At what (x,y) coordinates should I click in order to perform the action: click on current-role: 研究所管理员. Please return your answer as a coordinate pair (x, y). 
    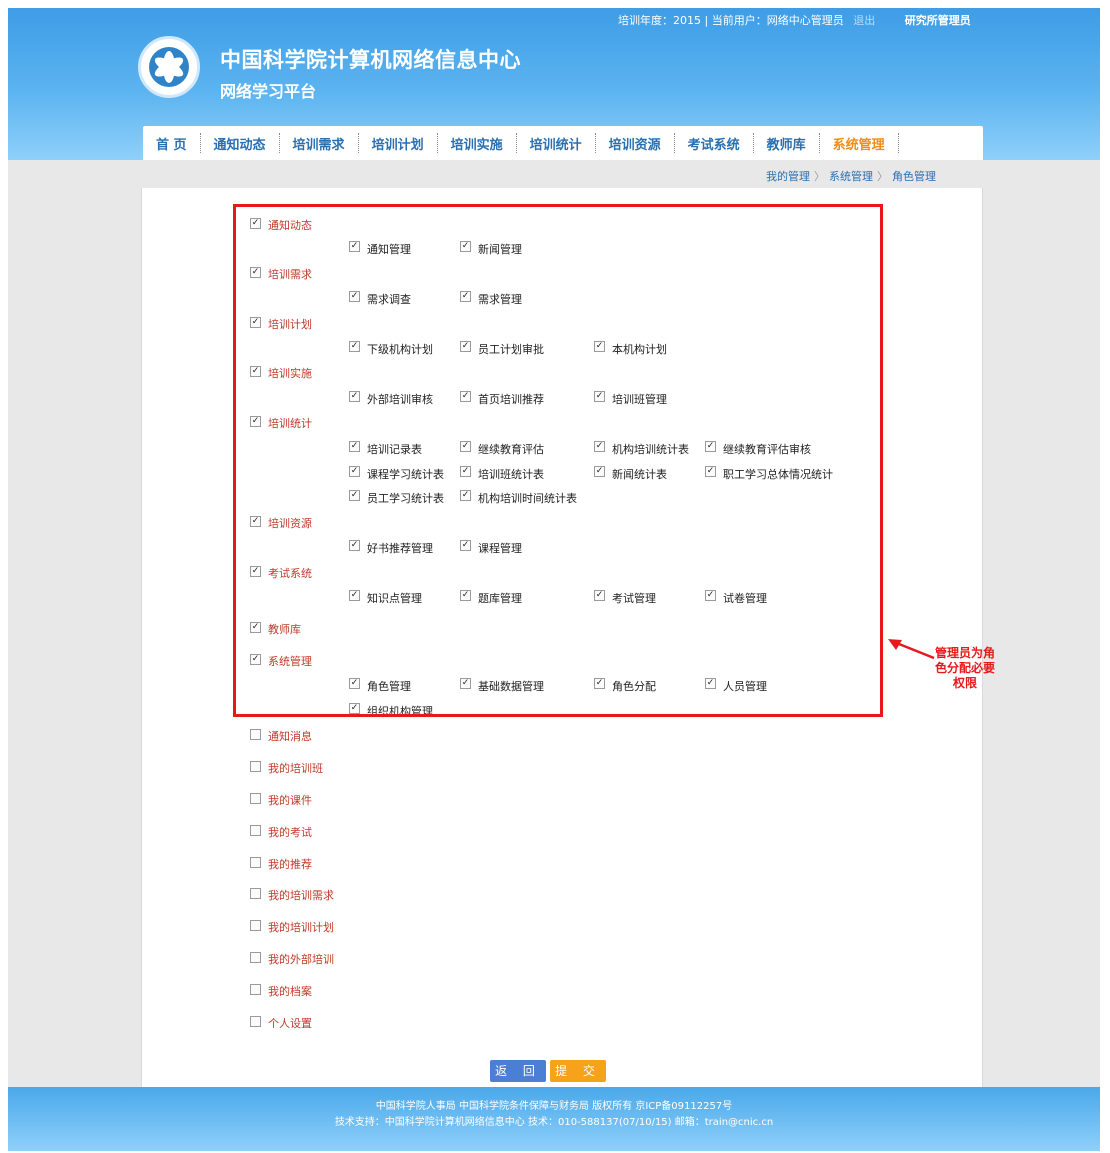
    Looking at the image, I should click on (937, 20).